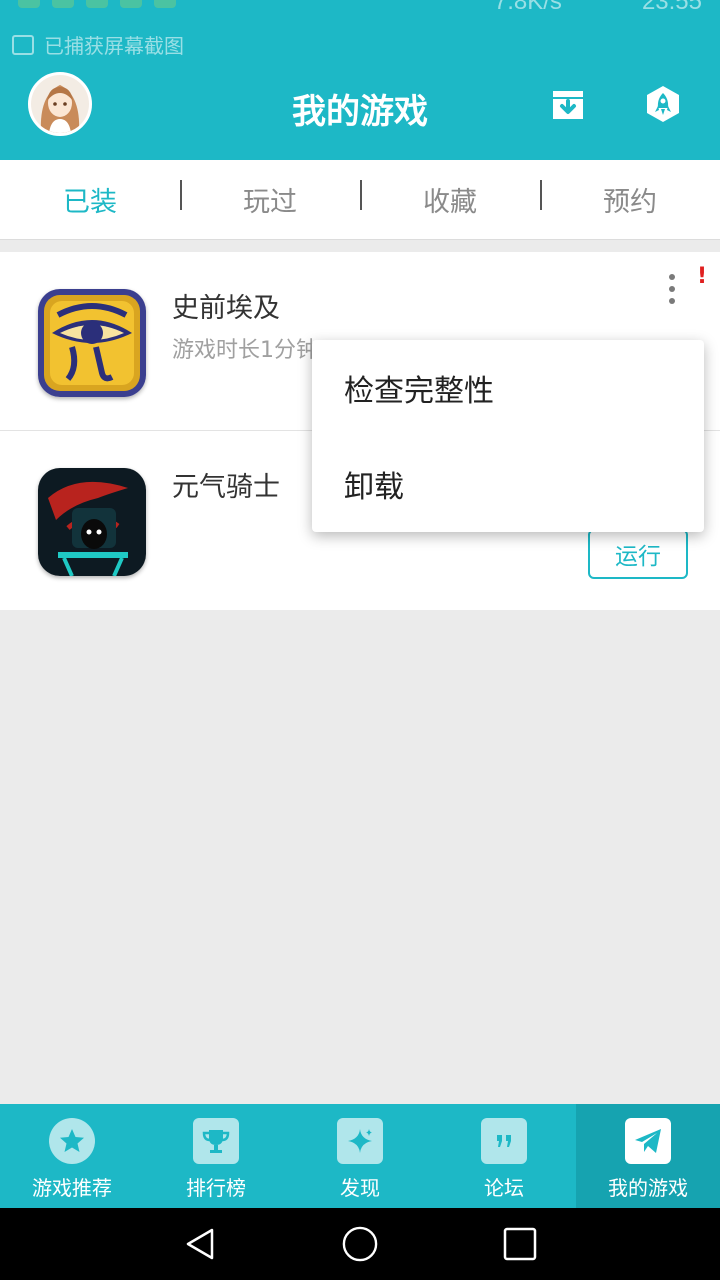 The image size is (720, 1280). I want to click on quote-bubble-icon, so click(504, 1141).